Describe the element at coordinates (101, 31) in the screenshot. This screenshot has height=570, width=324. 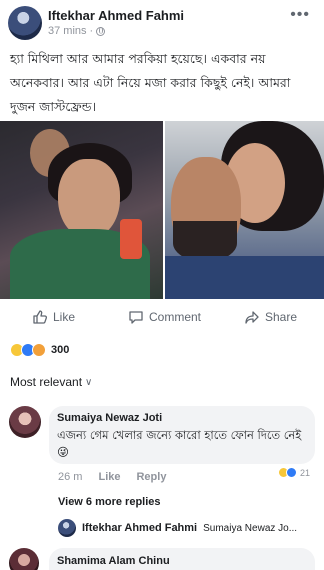
I see `globe-icon` at that location.